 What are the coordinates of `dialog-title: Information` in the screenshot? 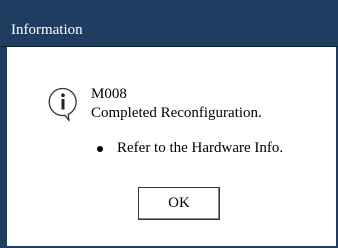 It's located at (47, 30).